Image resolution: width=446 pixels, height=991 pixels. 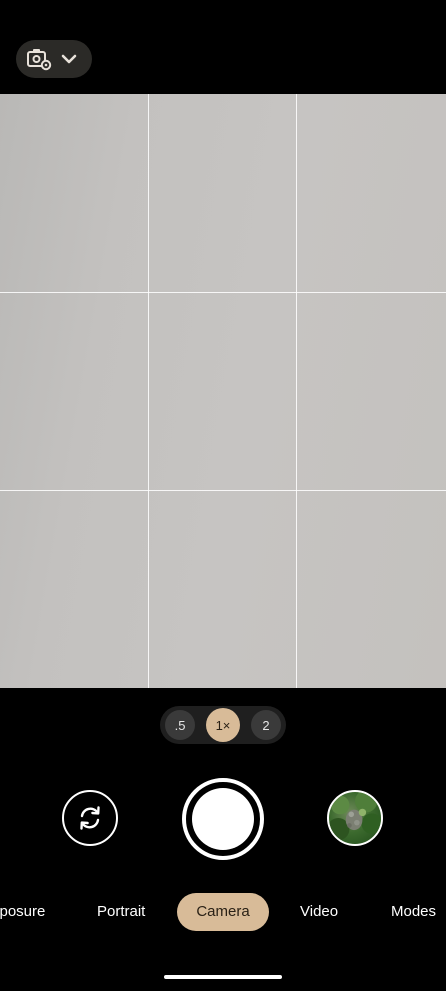 What do you see at coordinates (266, 725) in the screenshot?
I see `zoom-2x-button: 2` at bounding box center [266, 725].